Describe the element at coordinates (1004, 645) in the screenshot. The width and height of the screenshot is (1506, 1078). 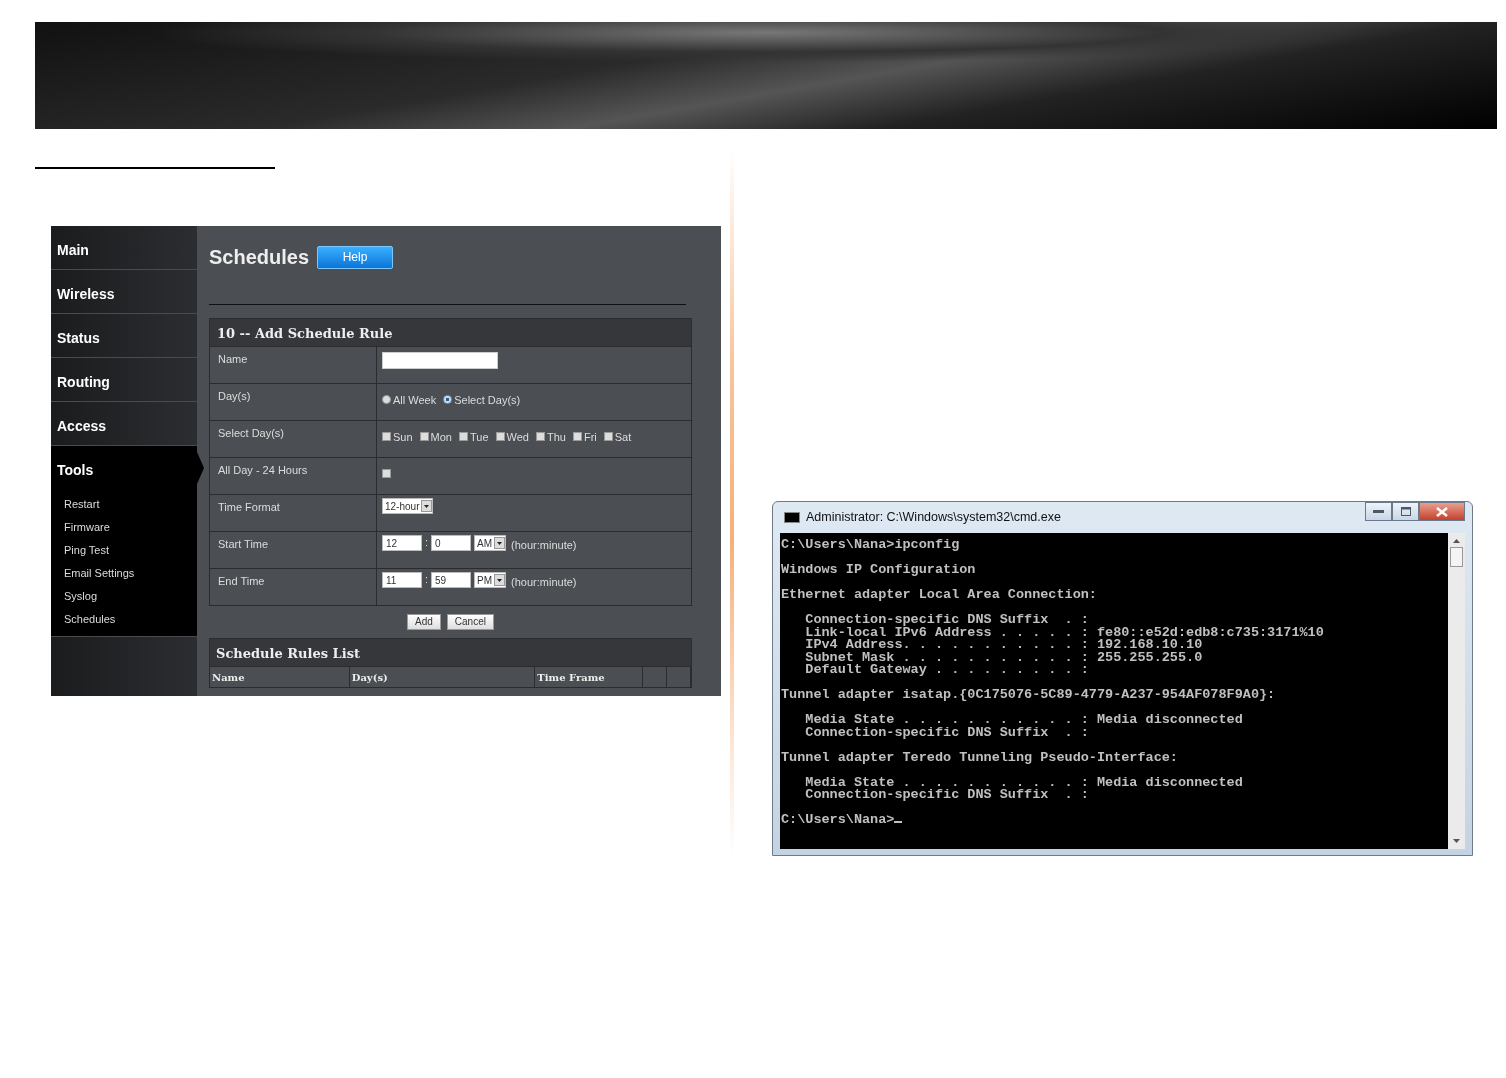
I see `console-line: IPv4 Address. . . . . . . . . . . : 192.168.10.10` at that location.